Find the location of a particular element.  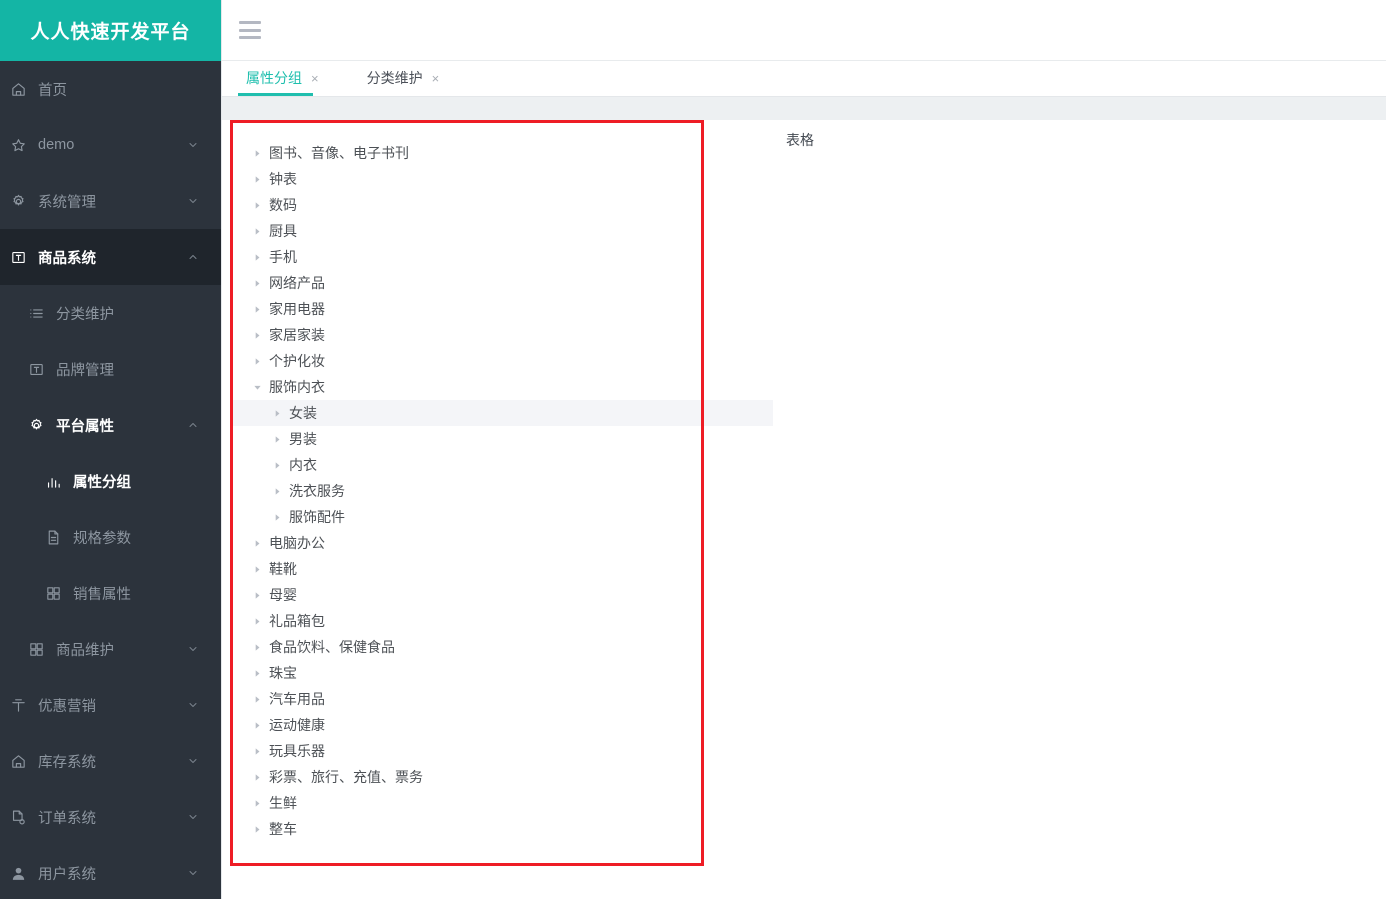

chevron-up-icon is located at coordinates (193, 425).